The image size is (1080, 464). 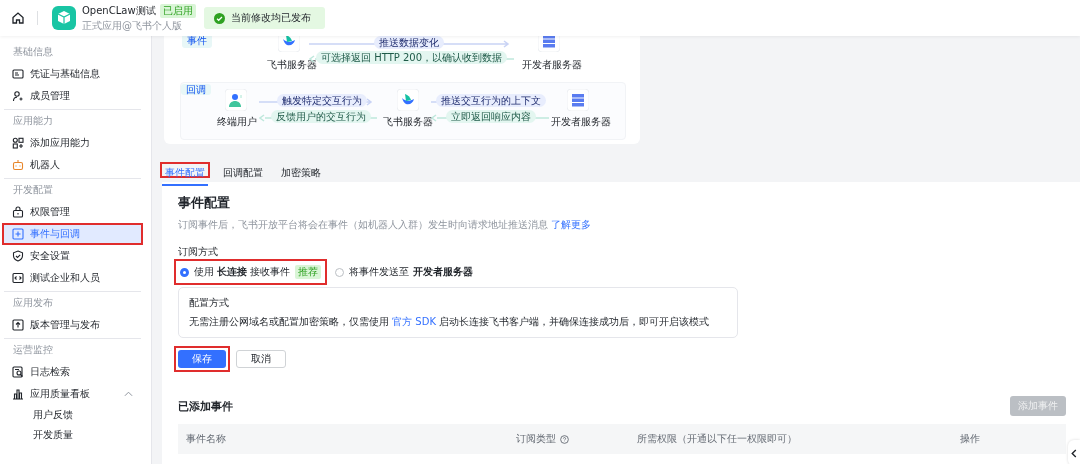 What do you see at coordinates (412, 57) in the screenshot?
I see `arrow-label: 可选择返回 HTTP 200，以确认收到数据` at bounding box center [412, 57].